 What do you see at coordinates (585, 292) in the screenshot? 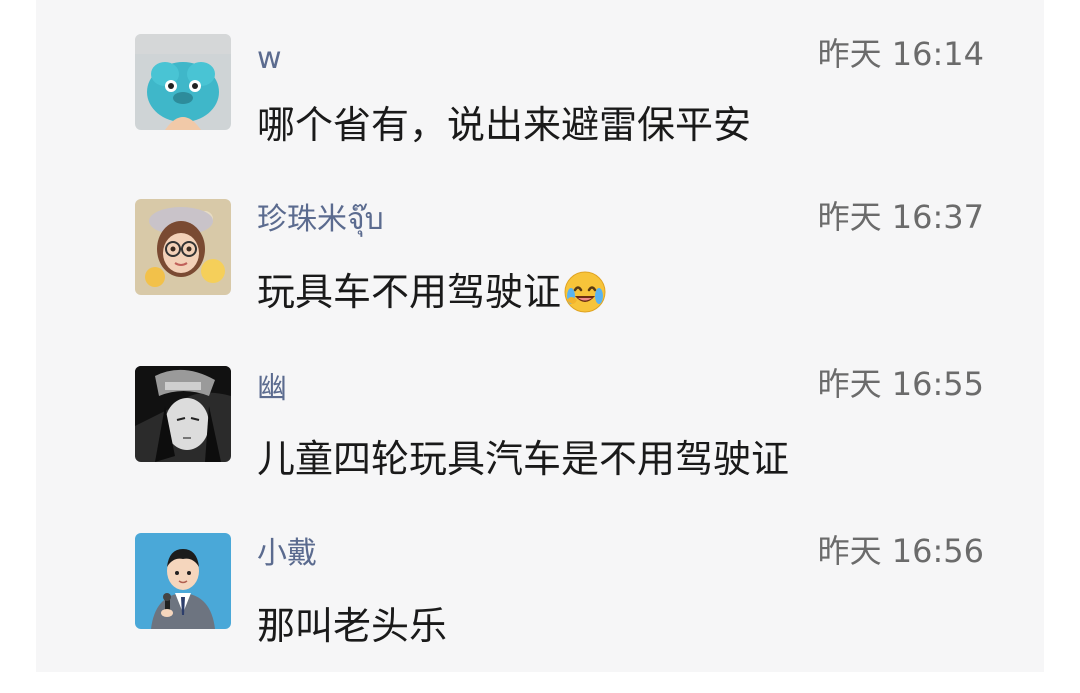
I see `laughing-tears-emoji-icon` at bounding box center [585, 292].